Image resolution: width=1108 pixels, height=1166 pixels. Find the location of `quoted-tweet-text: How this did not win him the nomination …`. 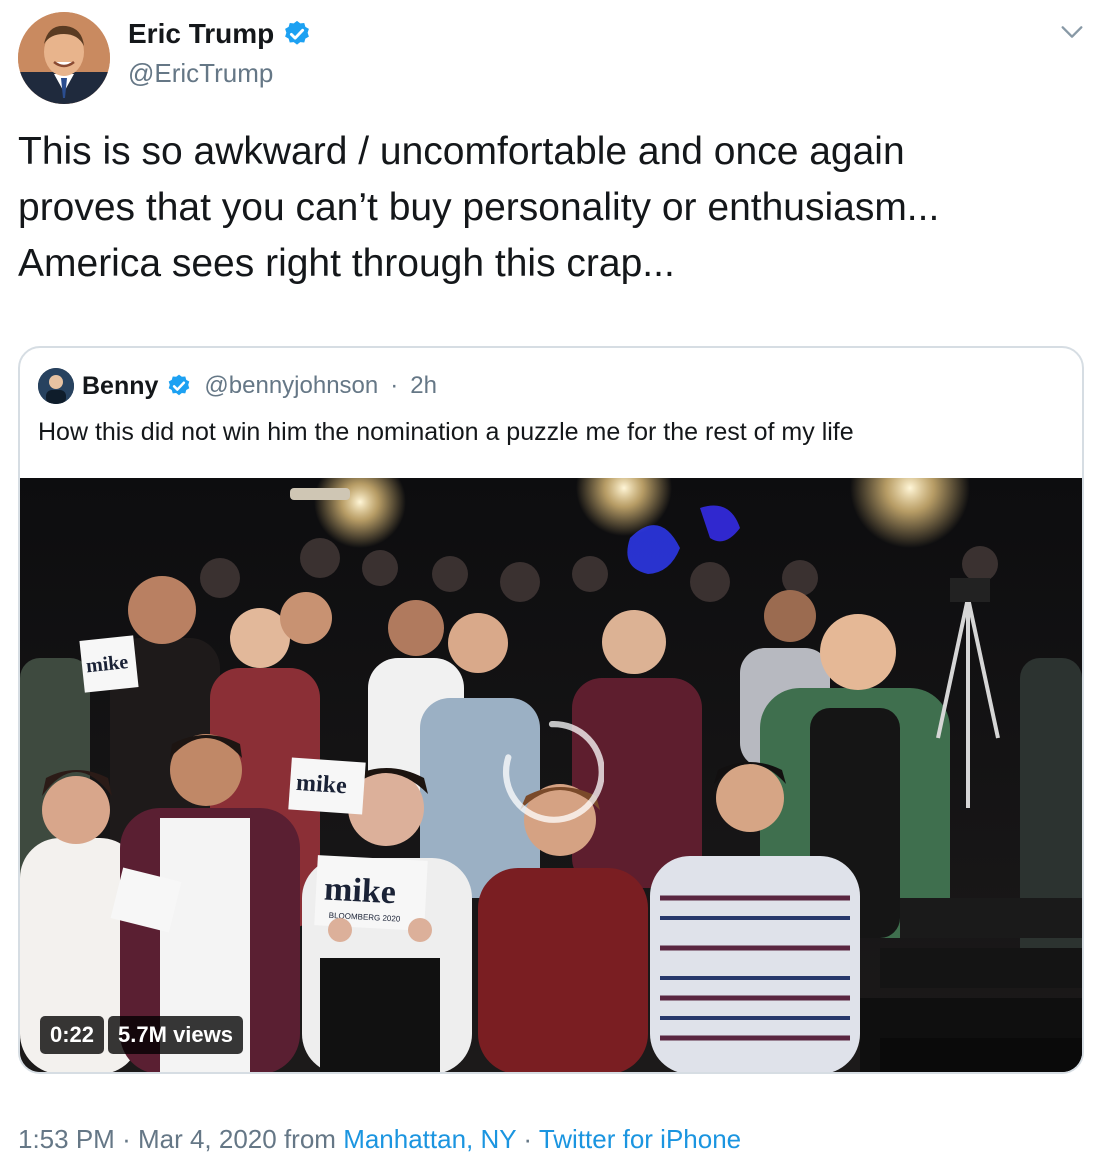

quoted-tweet-text: How this did not win him the nomination … is located at coordinates (446, 432).